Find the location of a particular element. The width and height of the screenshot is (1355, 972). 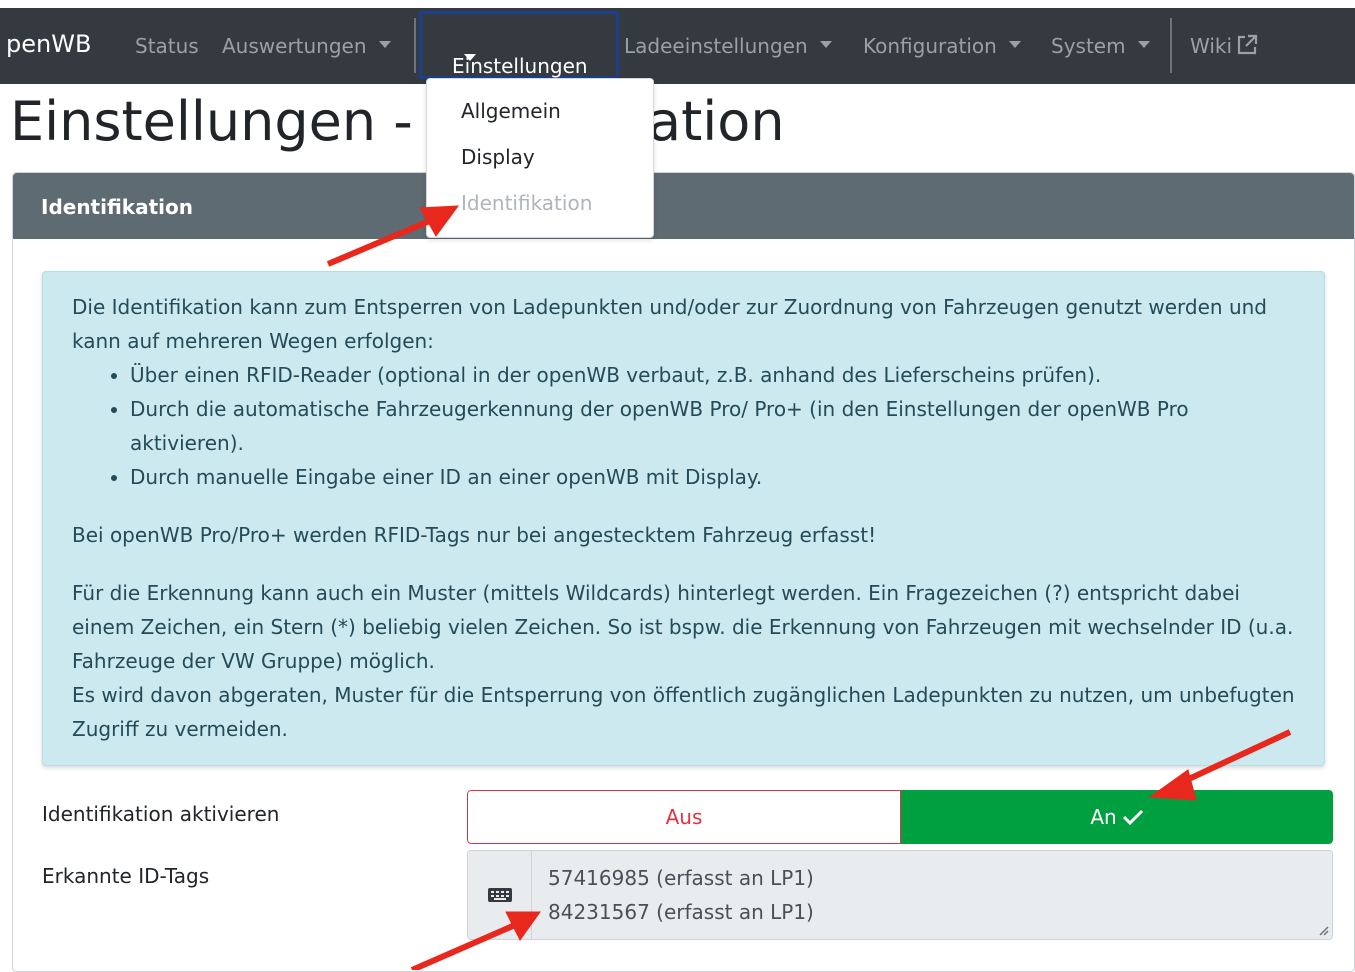

nav-system: System is located at coordinates (1100, 46).